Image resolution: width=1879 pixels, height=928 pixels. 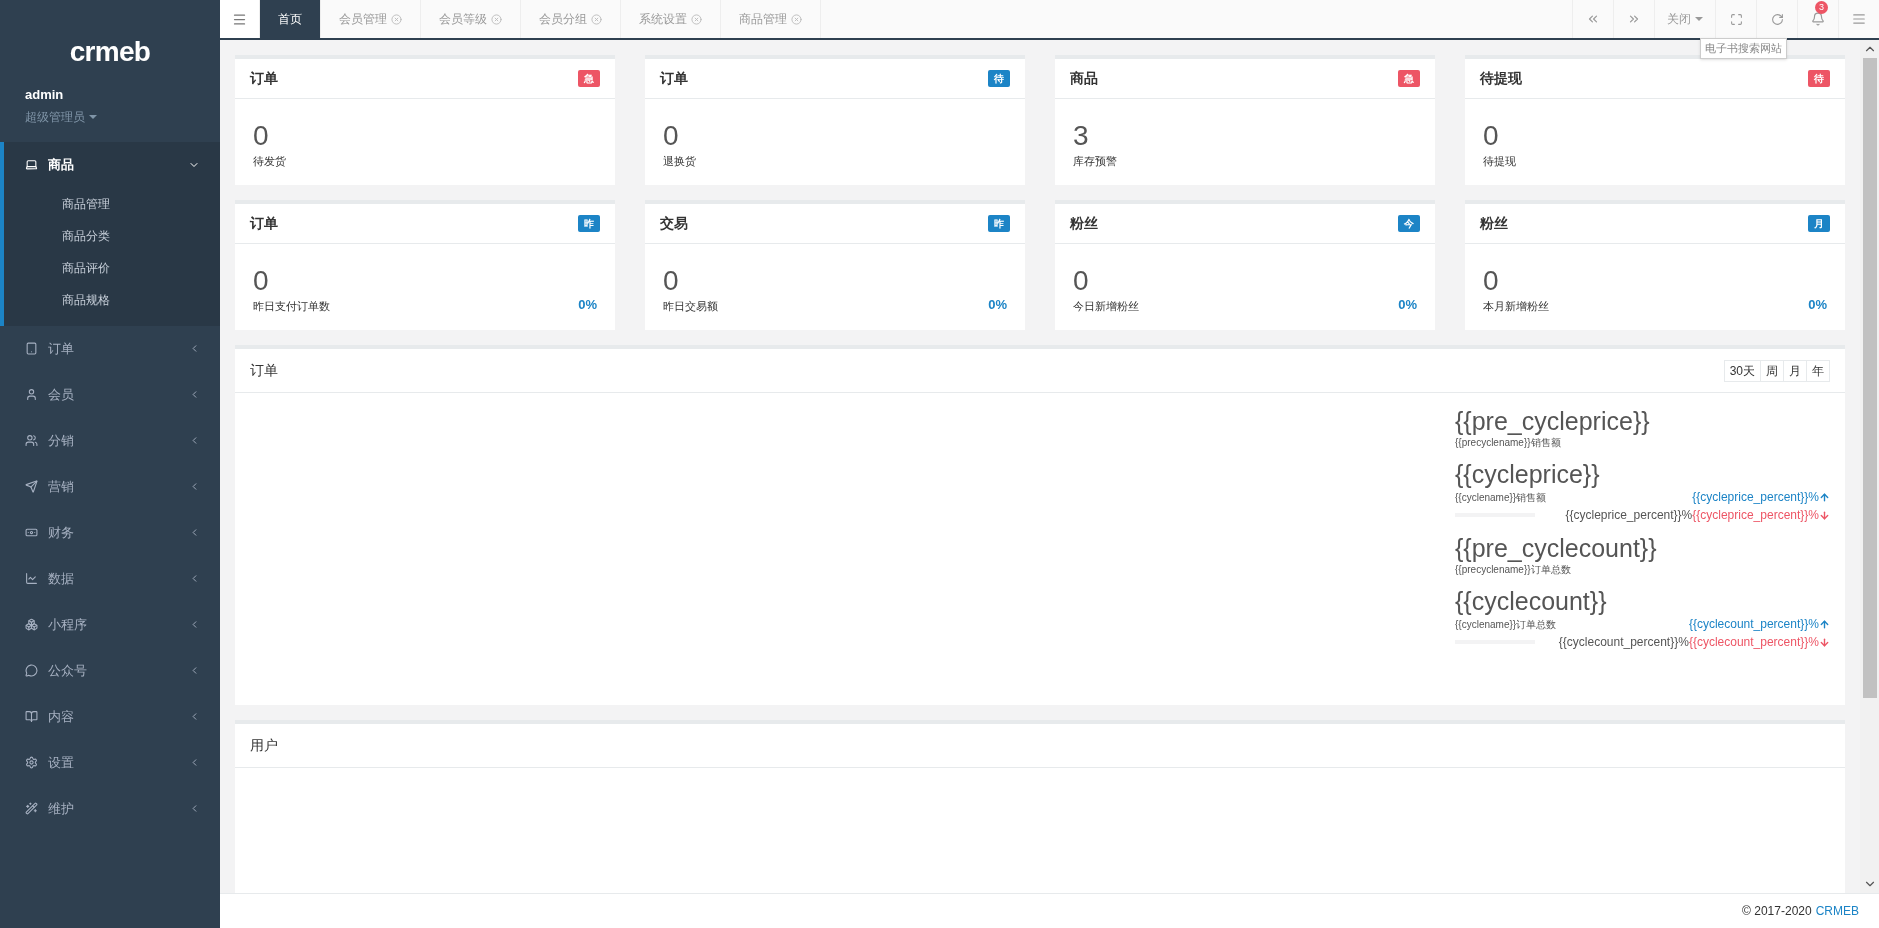 I want to click on tab: 商品管理, so click(x=771, y=19).